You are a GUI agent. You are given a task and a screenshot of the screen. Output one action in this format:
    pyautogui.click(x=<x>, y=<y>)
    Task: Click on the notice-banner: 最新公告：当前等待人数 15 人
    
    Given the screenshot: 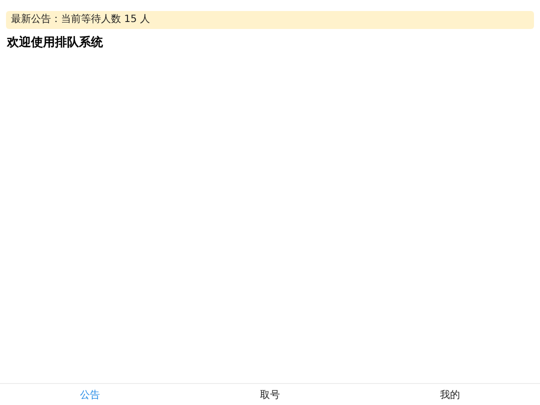 What is the action you would take?
    pyautogui.click(x=270, y=20)
    